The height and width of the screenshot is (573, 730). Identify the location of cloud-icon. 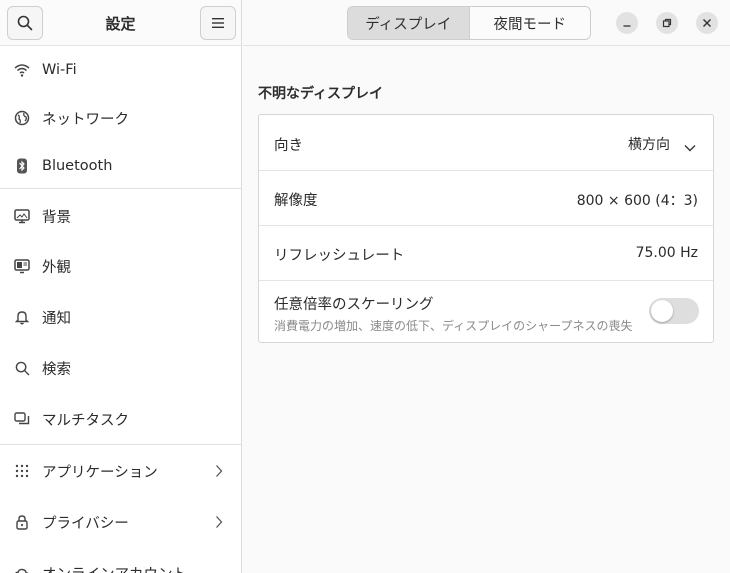
(22, 569).